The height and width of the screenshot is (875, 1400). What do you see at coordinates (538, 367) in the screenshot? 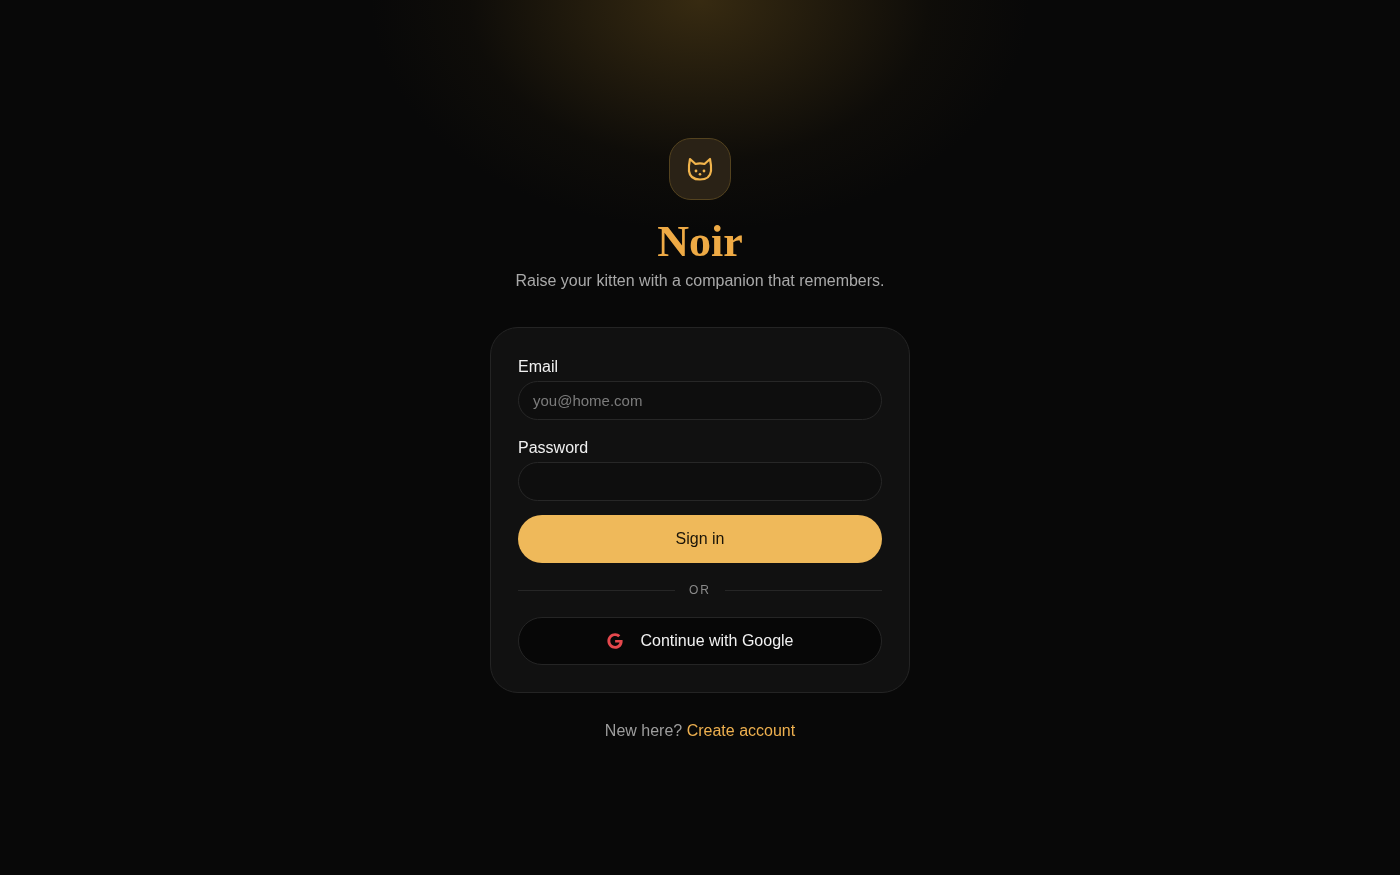
I see `field-label: Email` at bounding box center [538, 367].